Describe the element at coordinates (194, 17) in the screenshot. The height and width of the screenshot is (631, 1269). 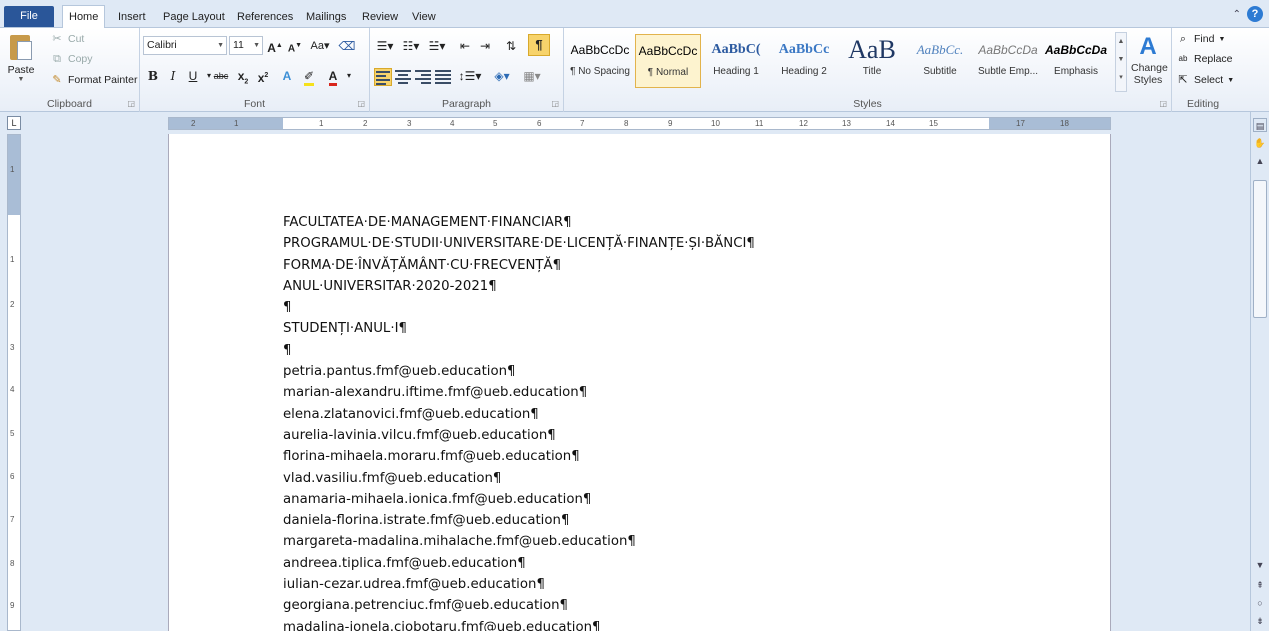
I see `tab-page-layout: Page Layout` at that location.